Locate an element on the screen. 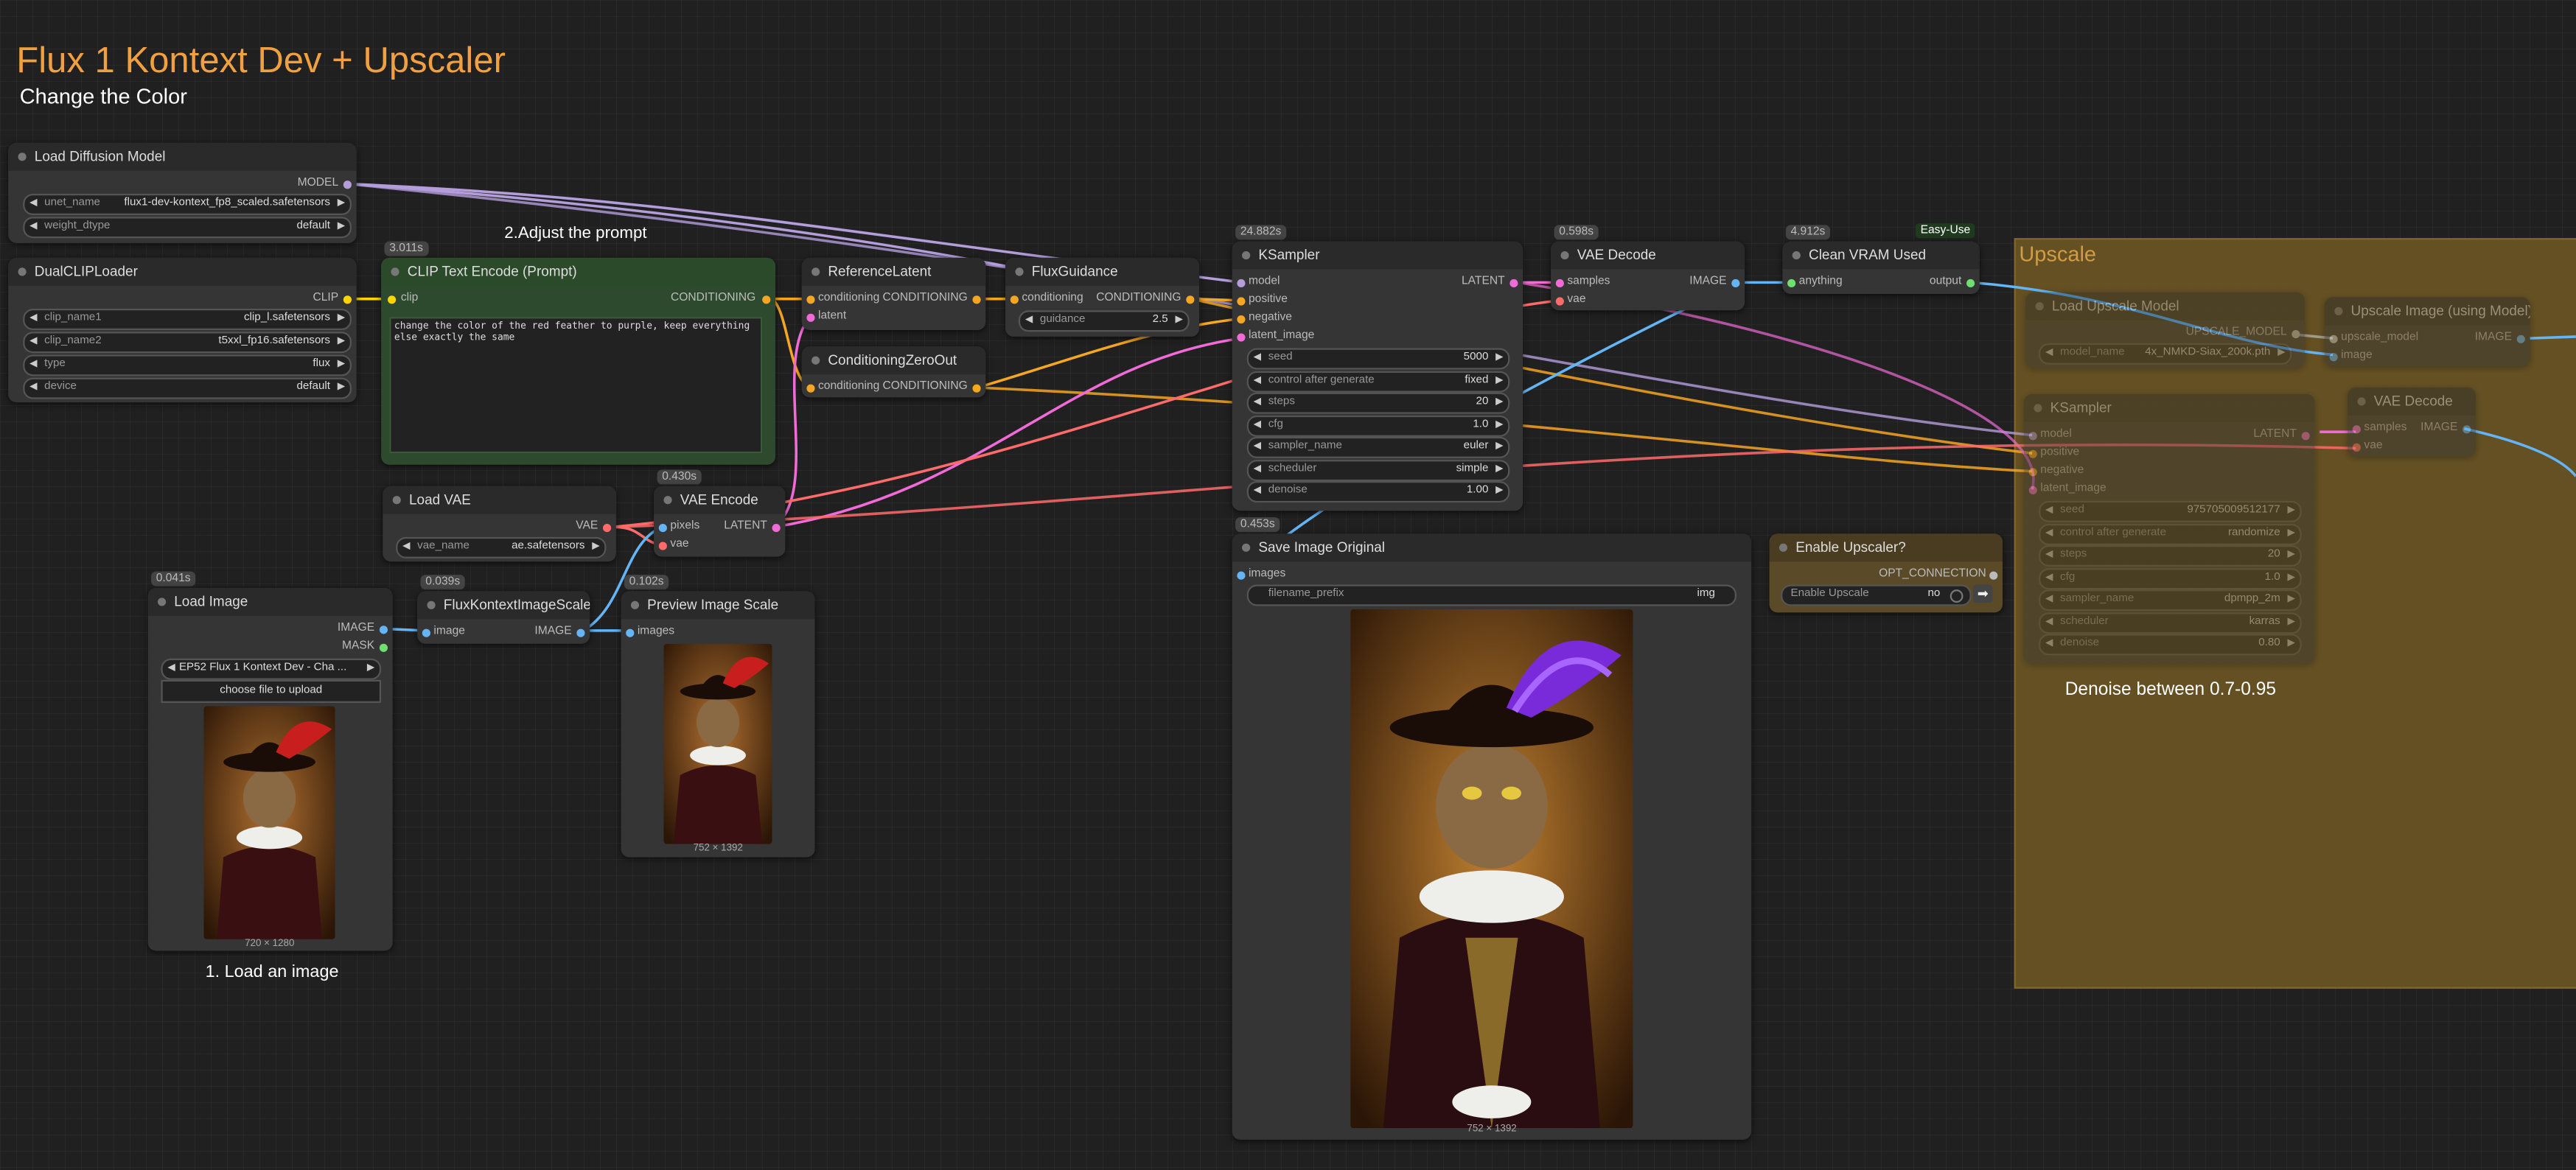  guidance-number-input: ◀ guidance 2.5 ▶ is located at coordinates (1104, 321).